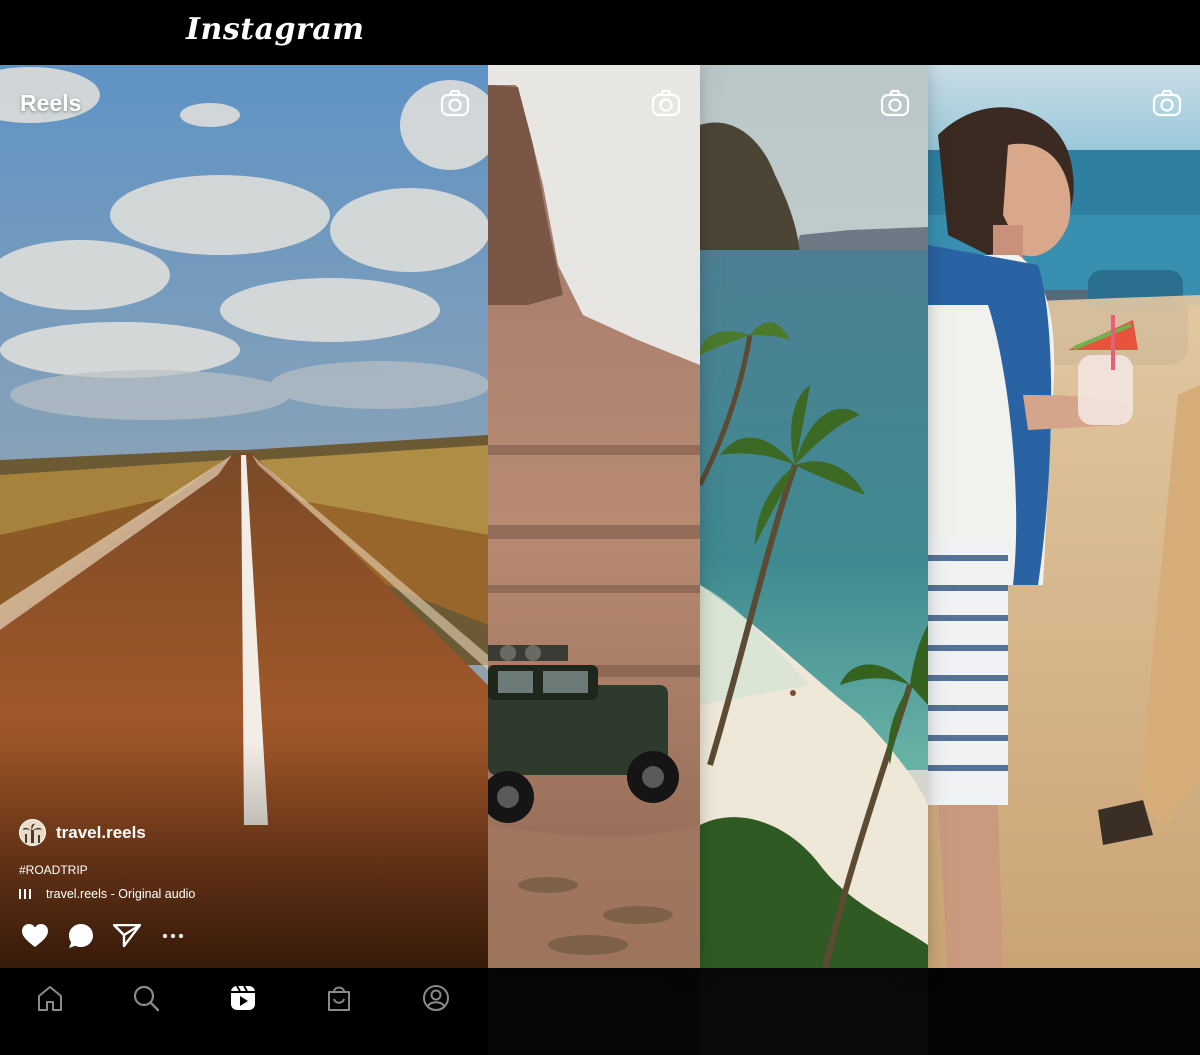 This screenshot has width=1200, height=1055. I want to click on reel-author: travel.reels, so click(82, 832).